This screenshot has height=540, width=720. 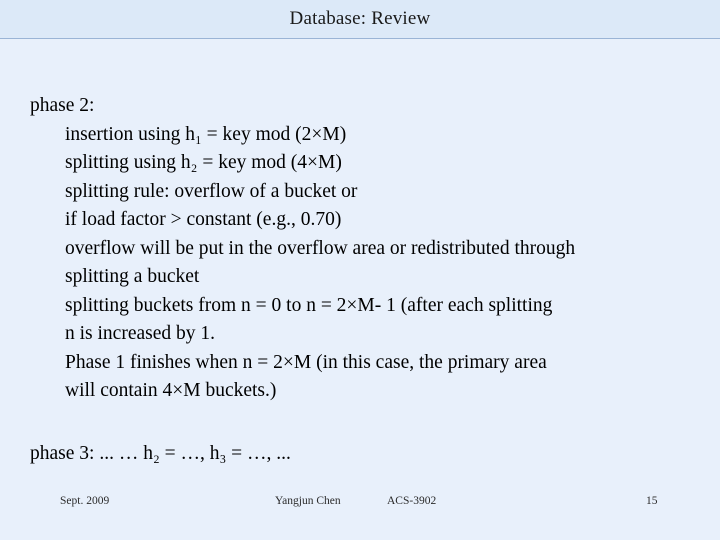 I want to click on body-line: phase 2:, so click(x=62, y=105).